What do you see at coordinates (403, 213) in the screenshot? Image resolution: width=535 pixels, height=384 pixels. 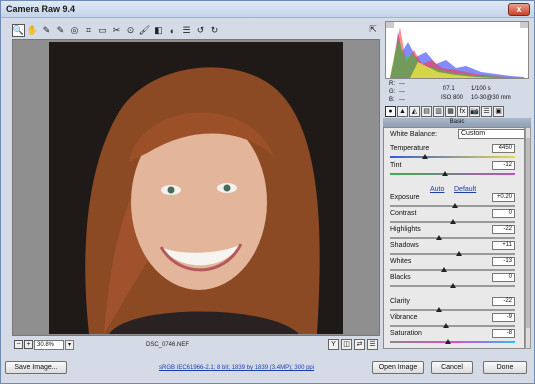 I see `contrast-label: Contrast` at bounding box center [403, 213].